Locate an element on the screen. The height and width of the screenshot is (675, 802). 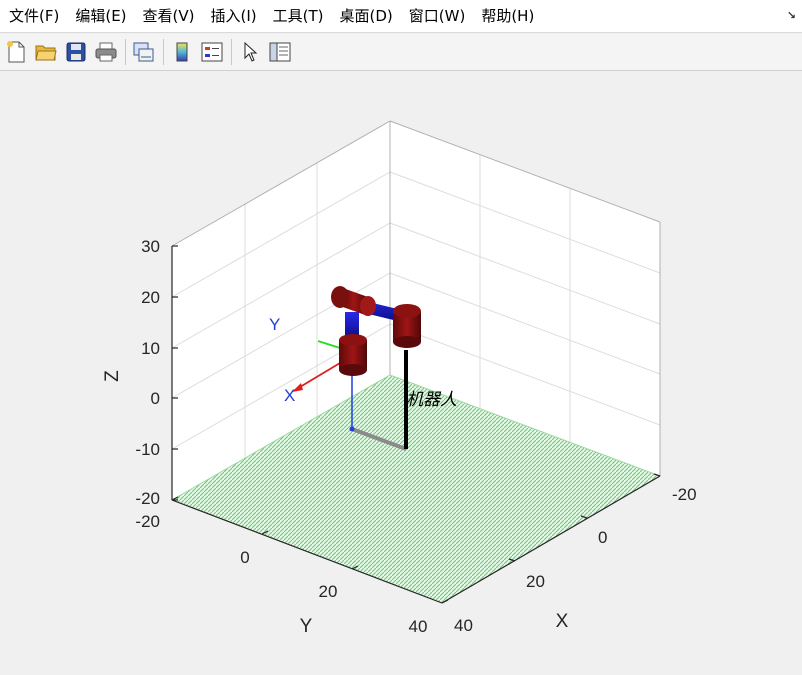
menu-tools: 工具(T) is located at coordinates (298, 16).